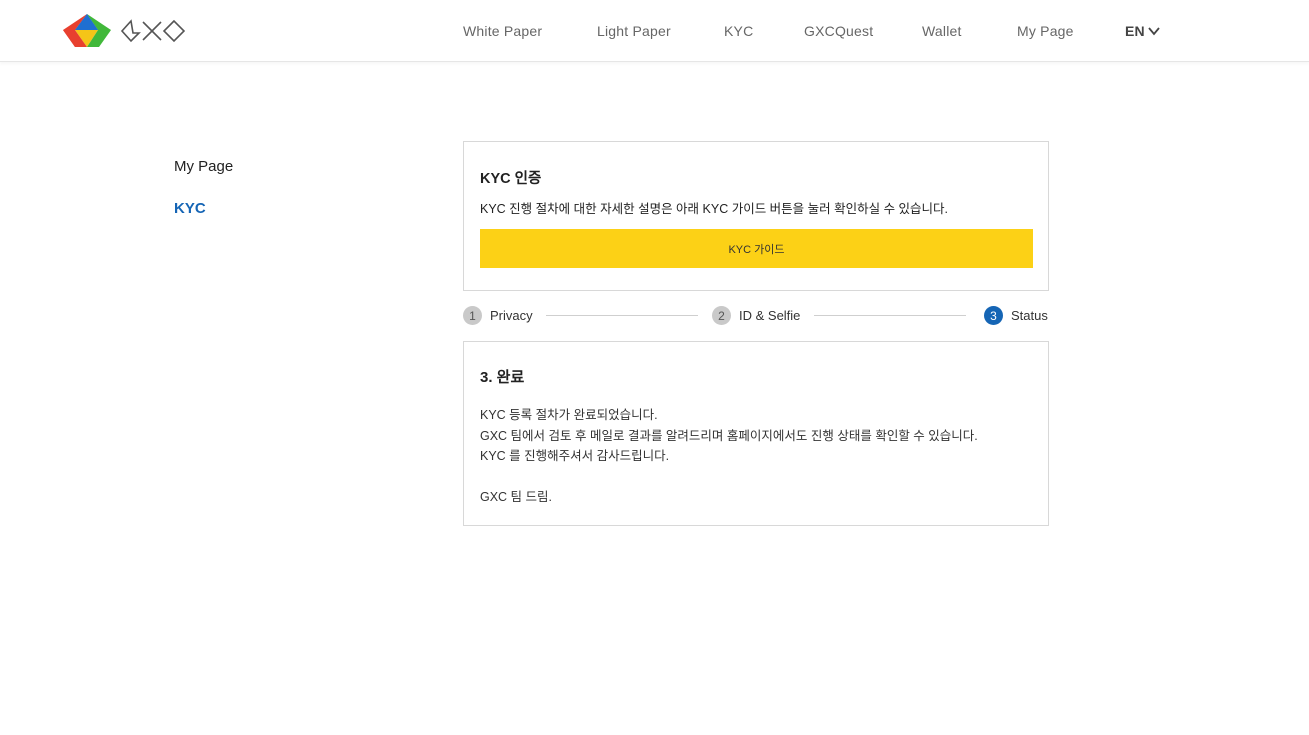  I want to click on language-selector: EN, so click(1142, 31).